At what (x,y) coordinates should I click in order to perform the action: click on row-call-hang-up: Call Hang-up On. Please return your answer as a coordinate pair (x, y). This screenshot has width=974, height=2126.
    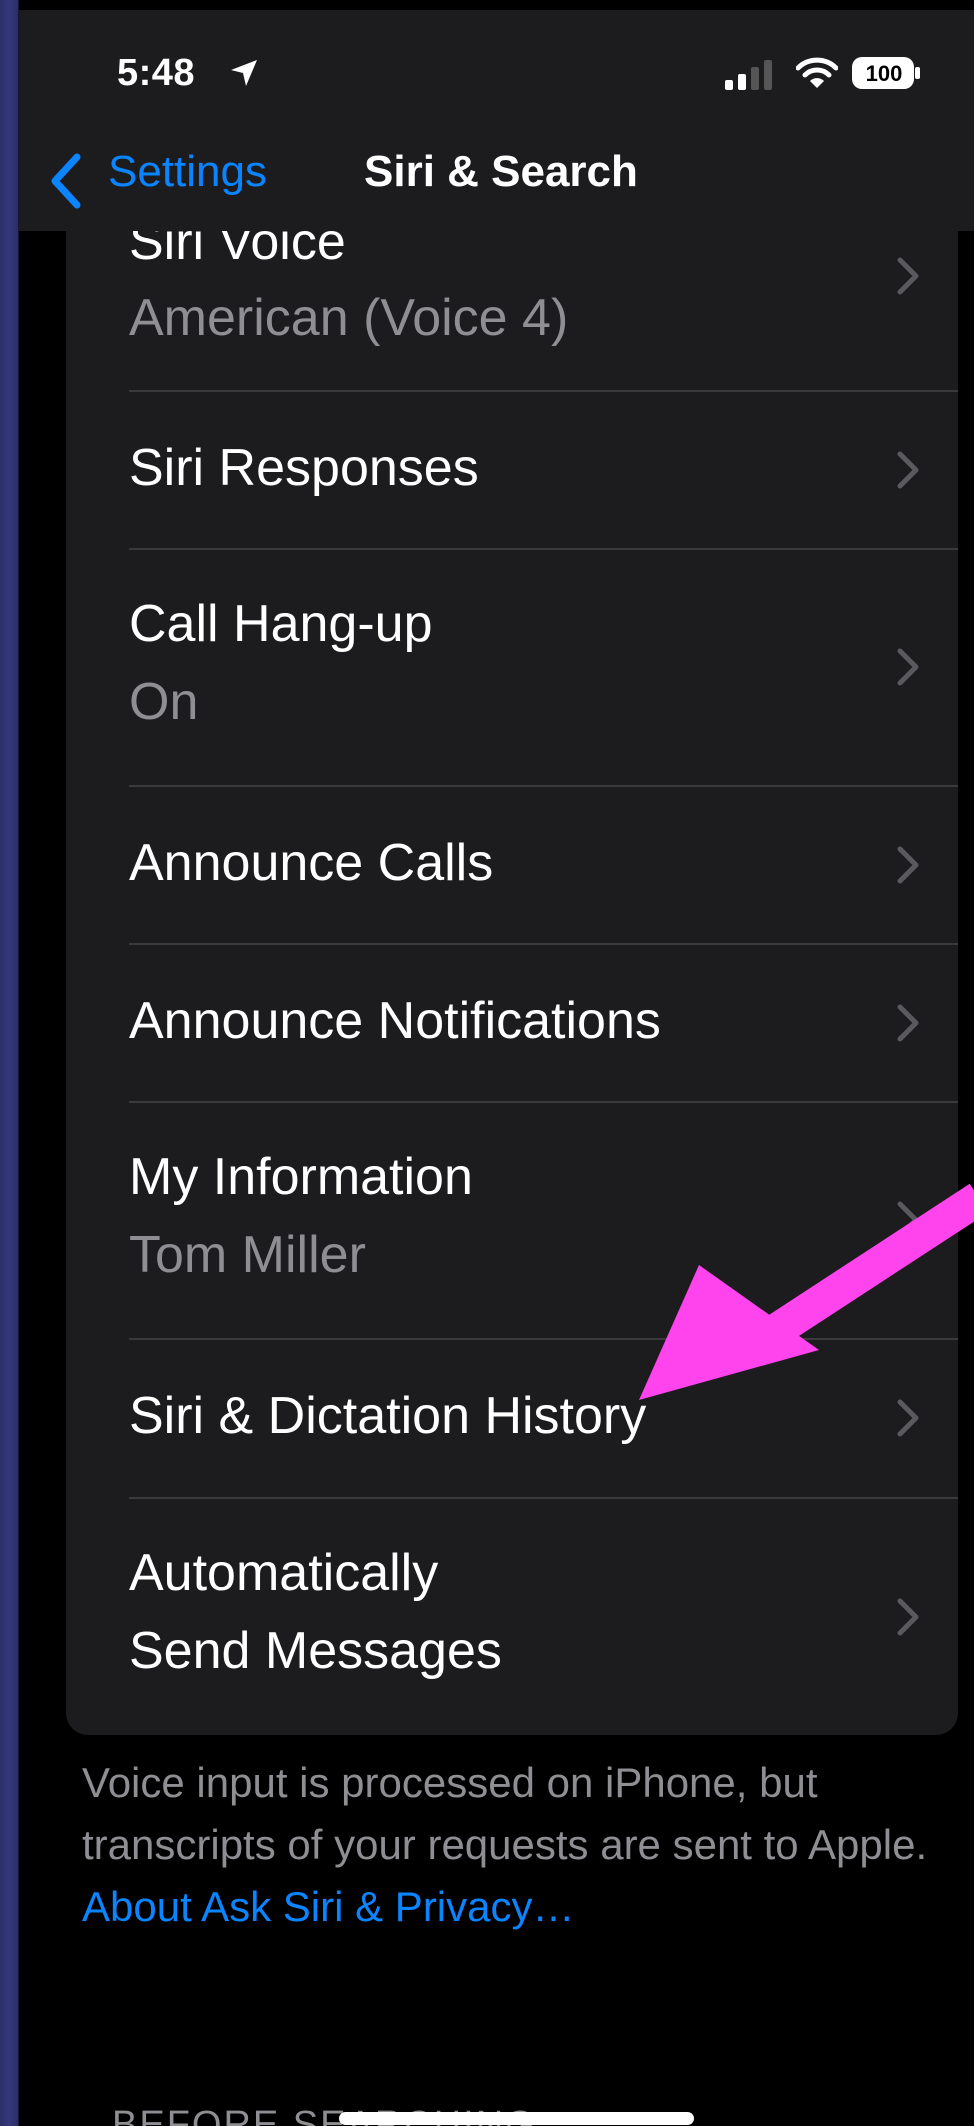
    Looking at the image, I should click on (512, 667).